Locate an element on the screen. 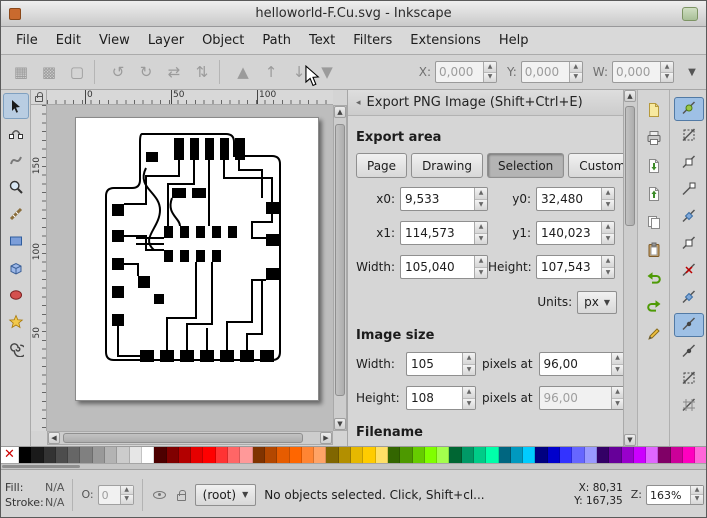 This screenshot has width=707, height=518. vertical-scroll-thumb is located at coordinates (340, 260).